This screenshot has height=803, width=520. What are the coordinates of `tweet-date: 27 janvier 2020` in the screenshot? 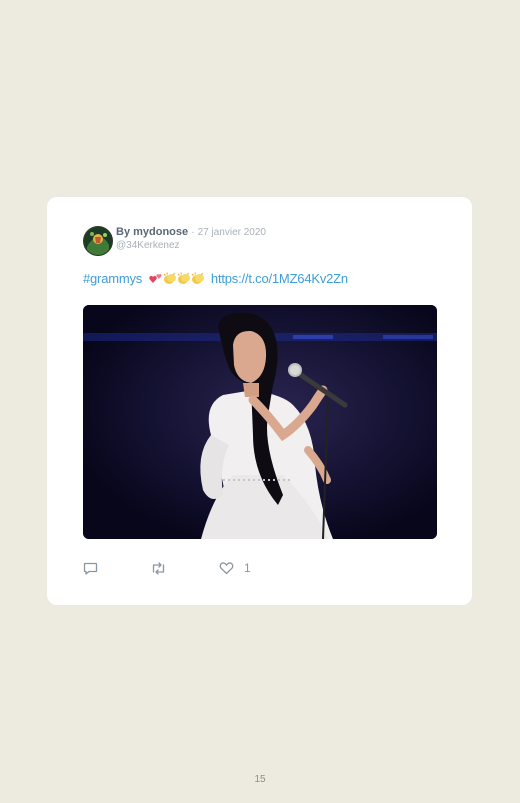 It's located at (232, 232).